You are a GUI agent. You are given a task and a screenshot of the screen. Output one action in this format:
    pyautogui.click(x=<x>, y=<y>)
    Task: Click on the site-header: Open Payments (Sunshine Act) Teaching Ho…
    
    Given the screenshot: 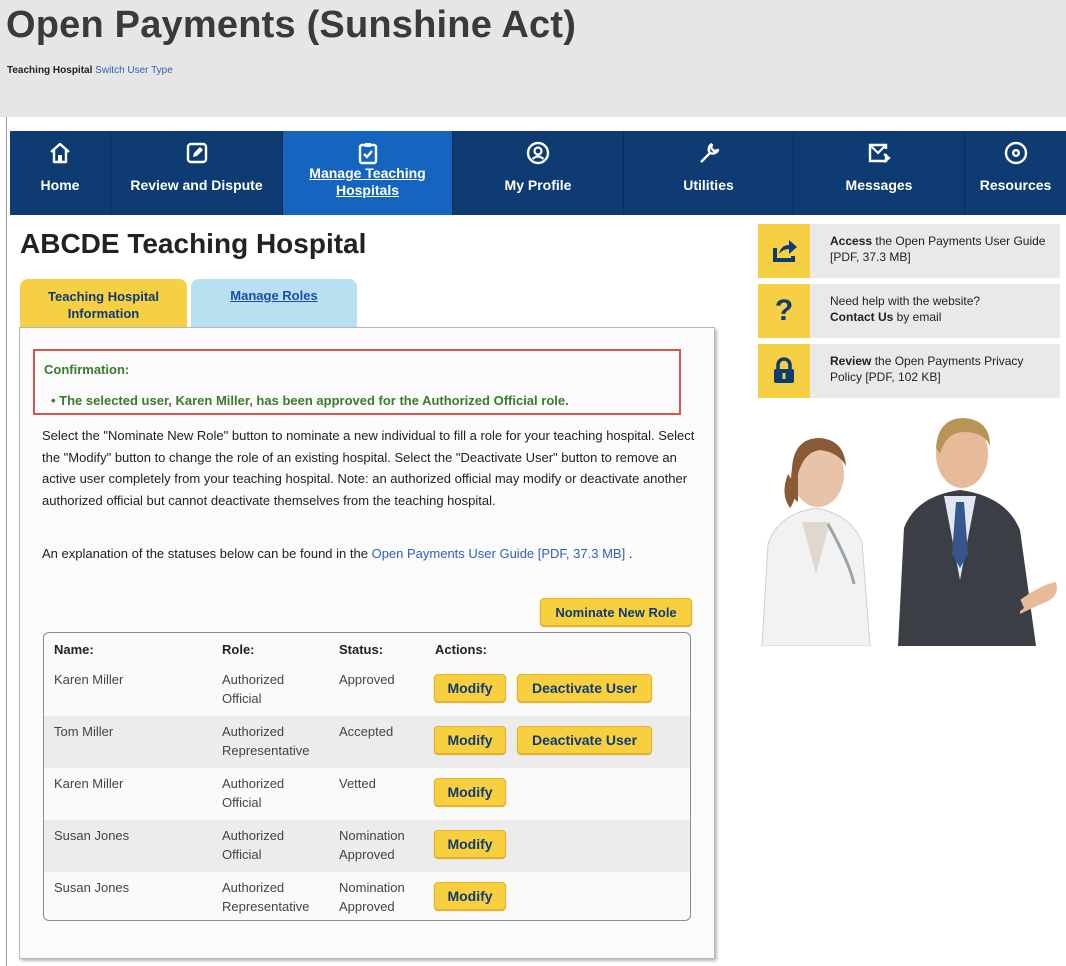 What is the action you would take?
    pyautogui.click(x=533, y=58)
    